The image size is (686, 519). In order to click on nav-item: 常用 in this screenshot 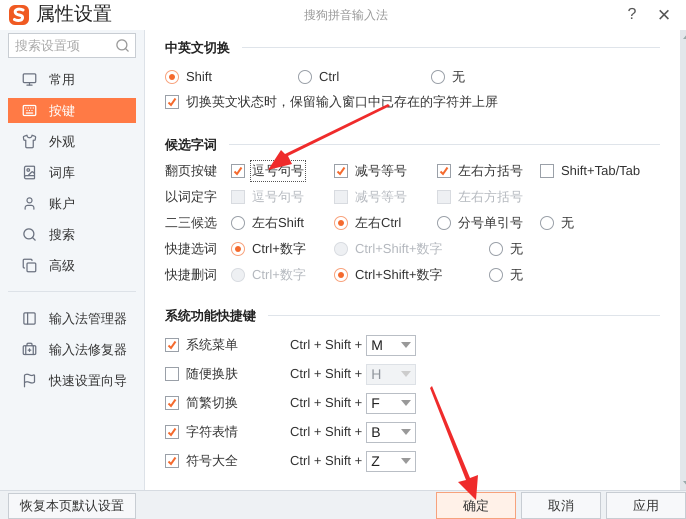, I will do `click(72, 79)`.